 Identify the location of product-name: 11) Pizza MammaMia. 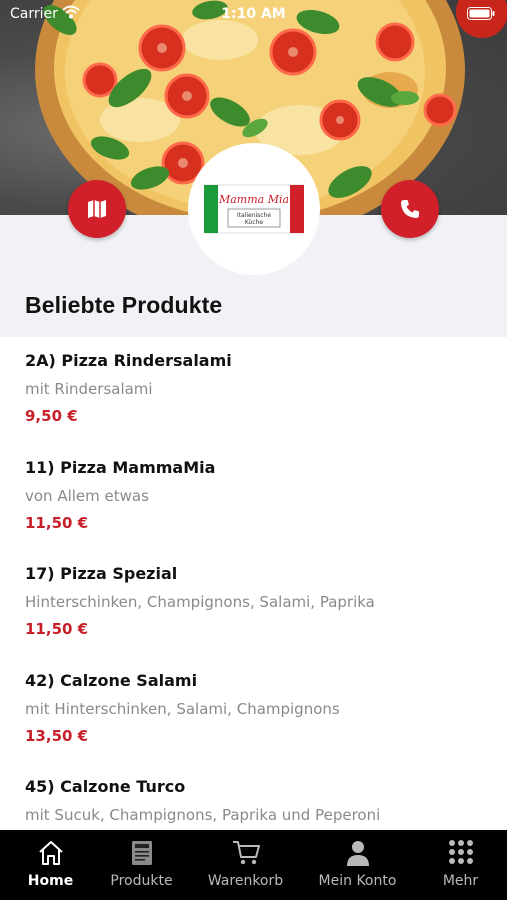
(120, 467).